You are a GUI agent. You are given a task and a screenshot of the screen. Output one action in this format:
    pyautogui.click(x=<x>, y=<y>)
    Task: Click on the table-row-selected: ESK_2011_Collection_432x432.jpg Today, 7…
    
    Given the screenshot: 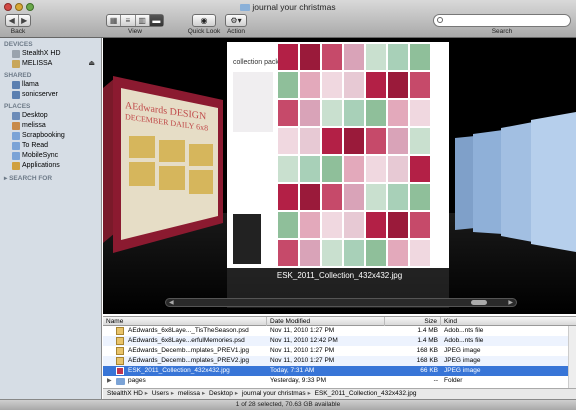 What is the action you would take?
    pyautogui.click(x=339, y=371)
    